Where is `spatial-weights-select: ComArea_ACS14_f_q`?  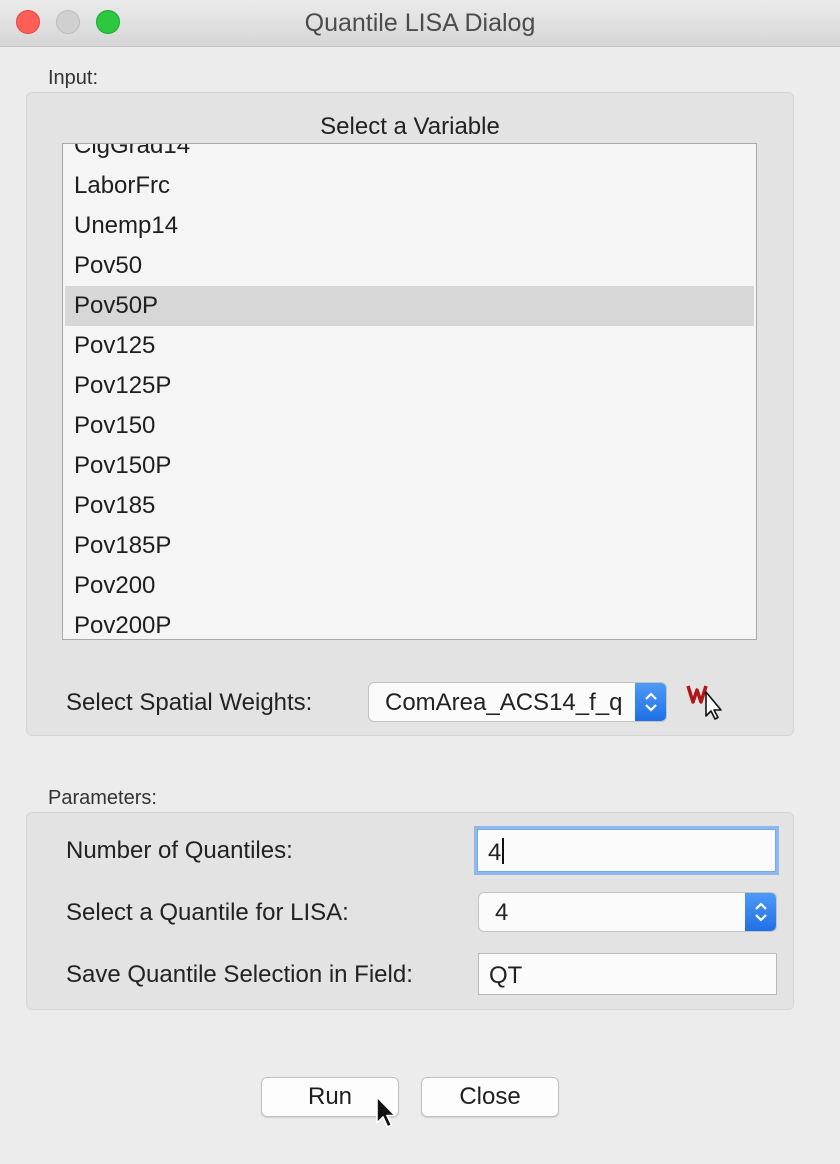 spatial-weights-select: ComArea_ACS14_f_q is located at coordinates (517, 702).